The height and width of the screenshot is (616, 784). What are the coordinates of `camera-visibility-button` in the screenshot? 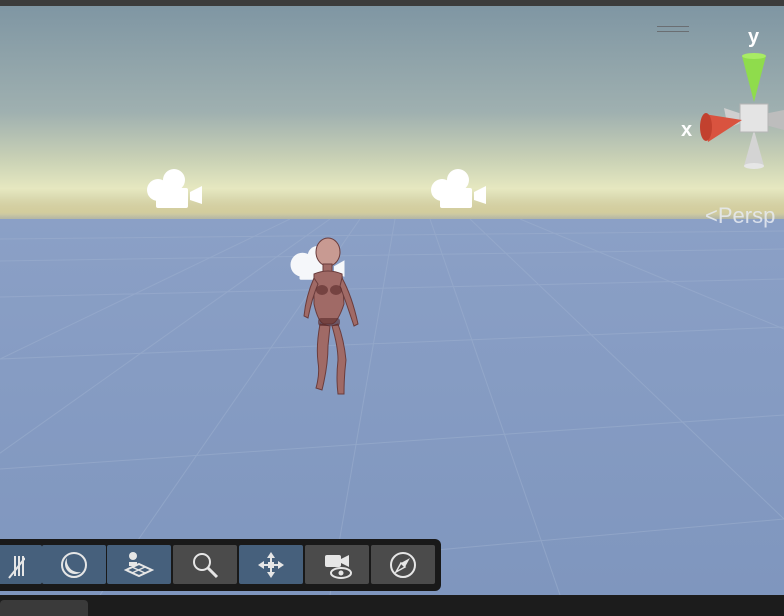 It's located at (337, 564).